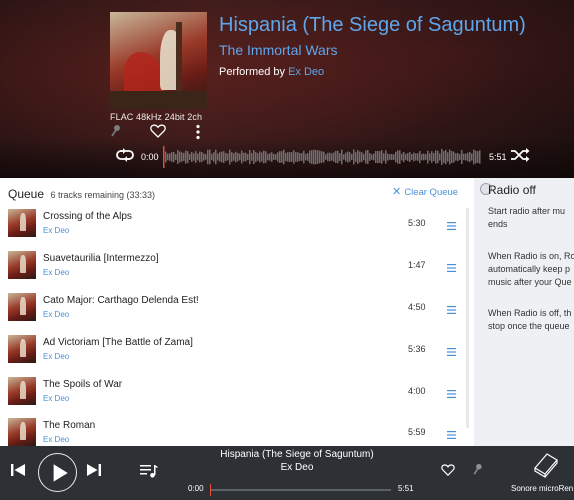  What do you see at coordinates (156, 117) in the screenshot?
I see `audio-format: FLAC 48kHz 24bit 2ch` at bounding box center [156, 117].